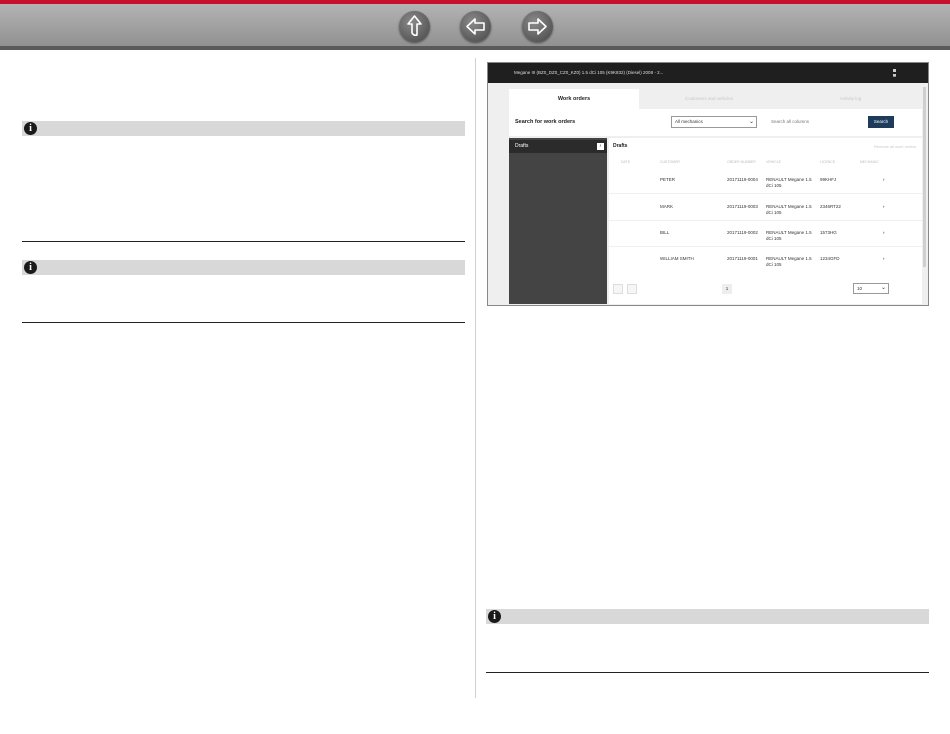 Image resolution: width=950 pixels, height=734 pixels. What do you see at coordinates (665, 232) in the screenshot?
I see `cell-customer: BILL` at bounding box center [665, 232].